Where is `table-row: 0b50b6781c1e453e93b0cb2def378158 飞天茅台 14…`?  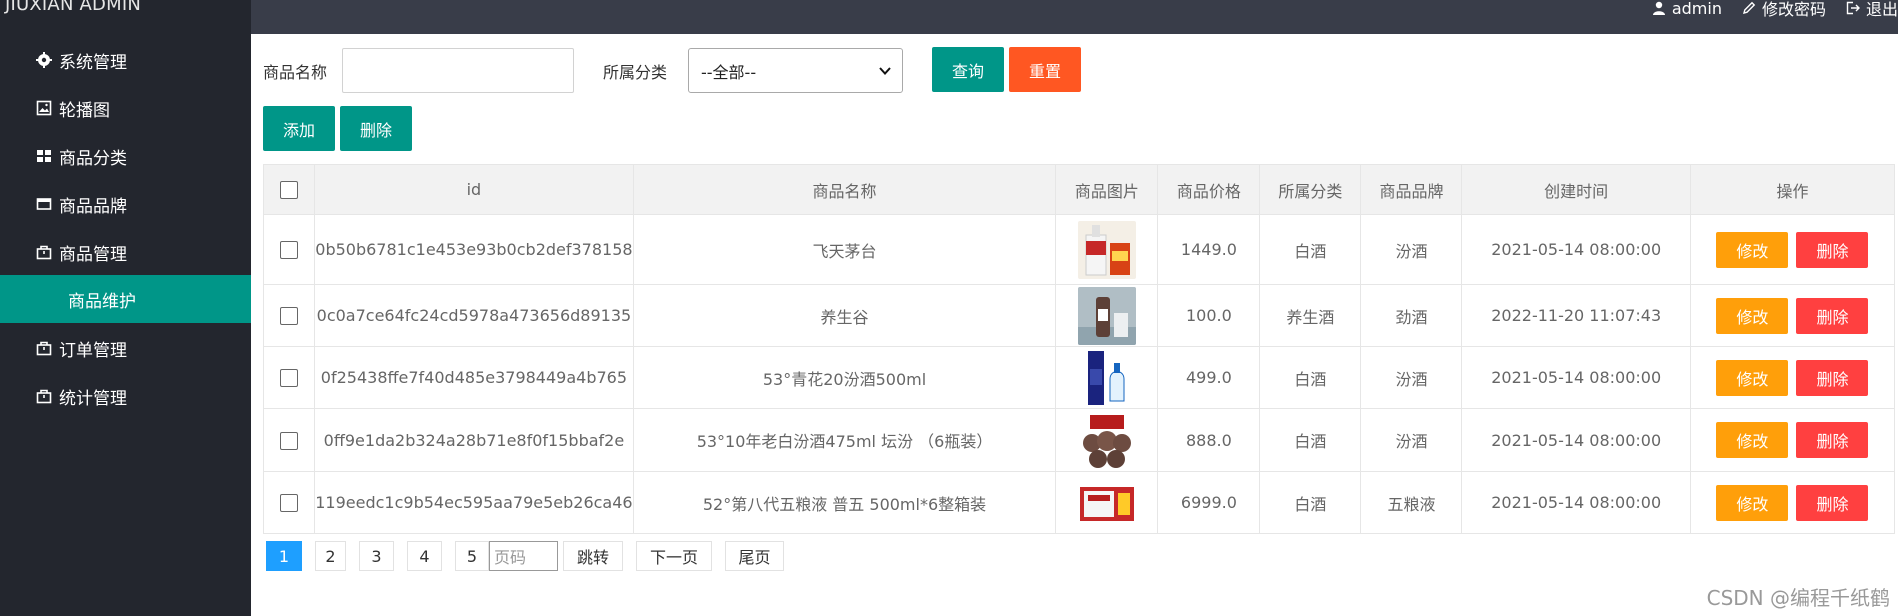
table-row: 0b50b6781c1e453e93b0cb2def378158 飞天茅台 14… is located at coordinates (1079, 249).